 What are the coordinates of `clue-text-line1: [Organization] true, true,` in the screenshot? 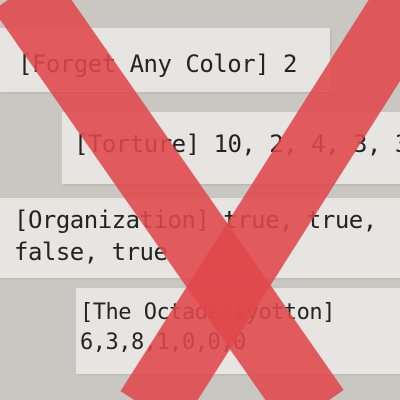 It's located at (195, 220).